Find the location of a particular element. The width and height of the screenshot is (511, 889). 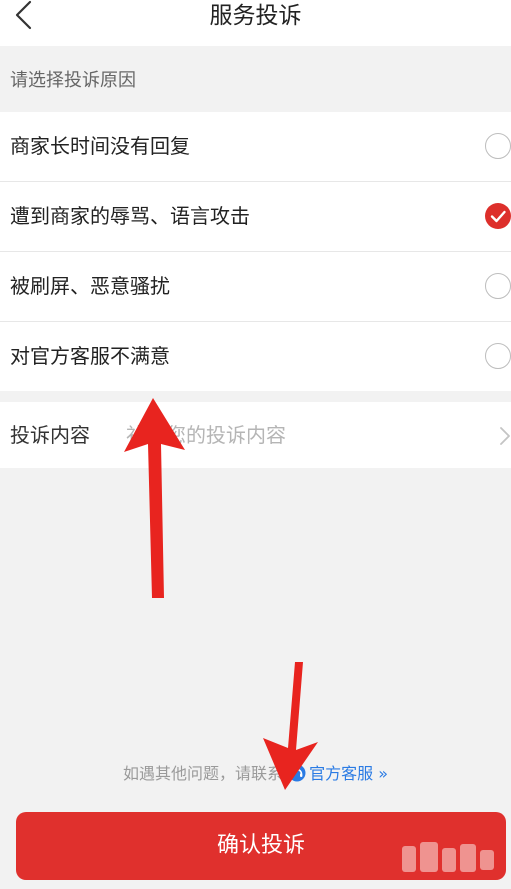

reason-option-spam: 被刷屏、恶意骚扰 is located at coordinates (255, 287).